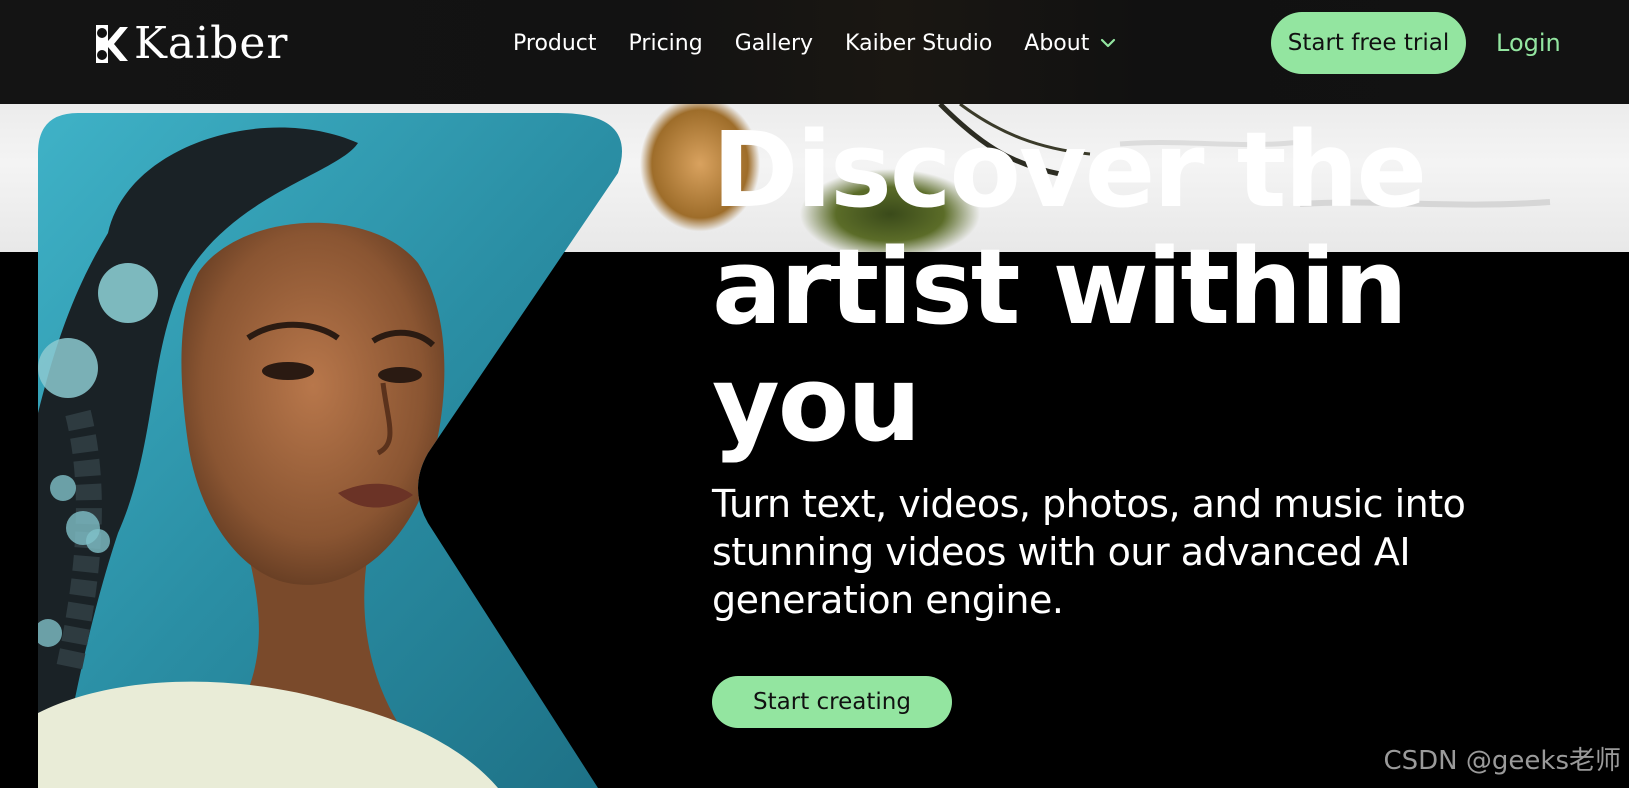 This screenshot has width=1629, height=788. Describe the element at coordinates (666, 43) in the screenshot. I see `nav-item-pricing: Pricing` at that location.